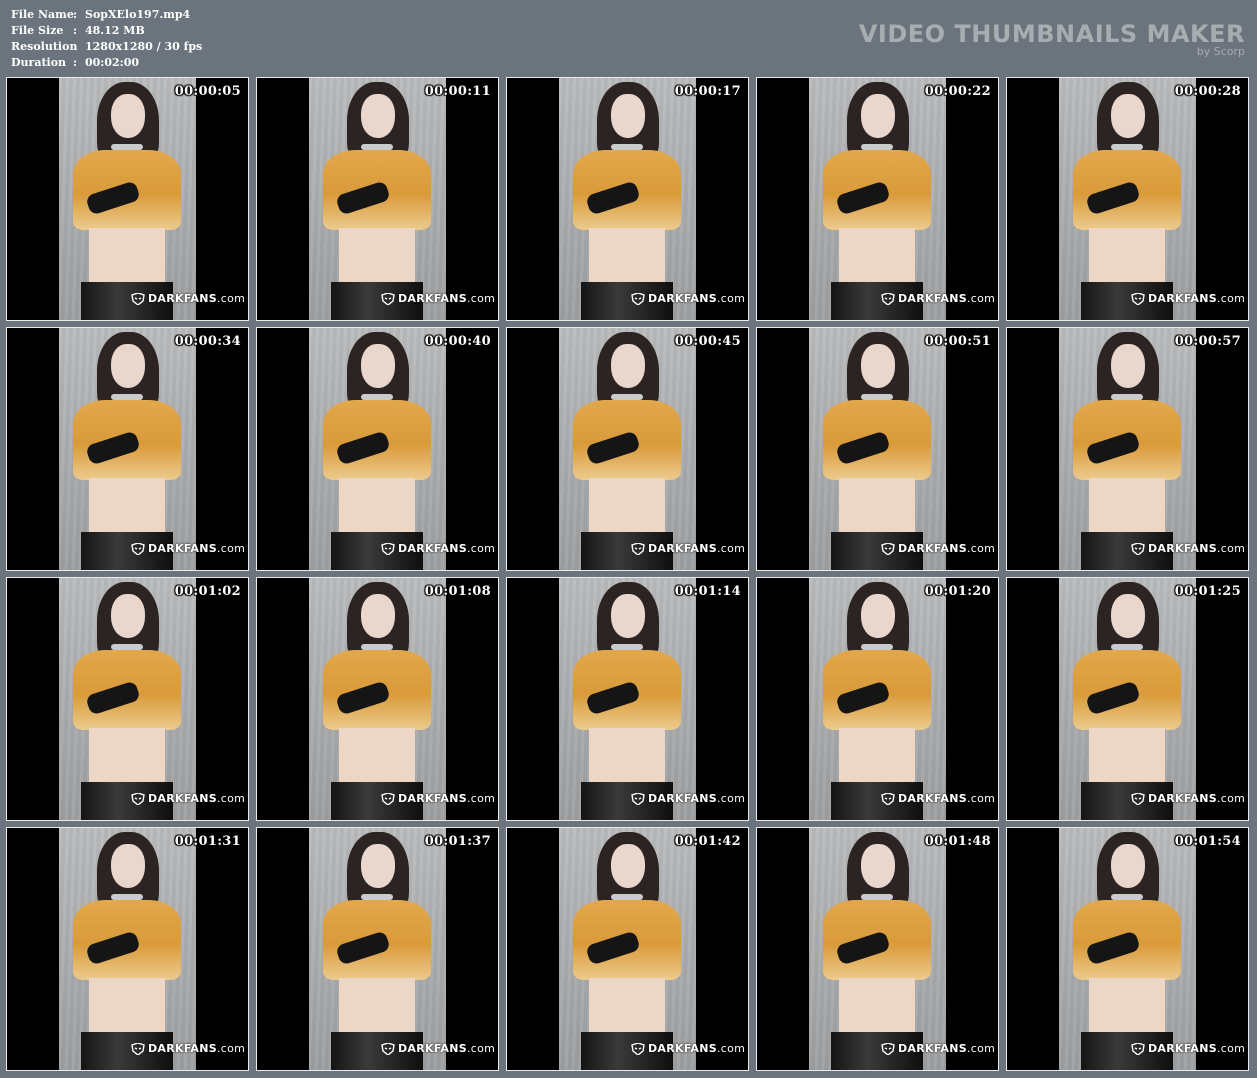 The width and height of the screenshot is (1257, 1078). I want to click on thumbnail: 00:00:40 DARKFANS .com, so click(377, 449).